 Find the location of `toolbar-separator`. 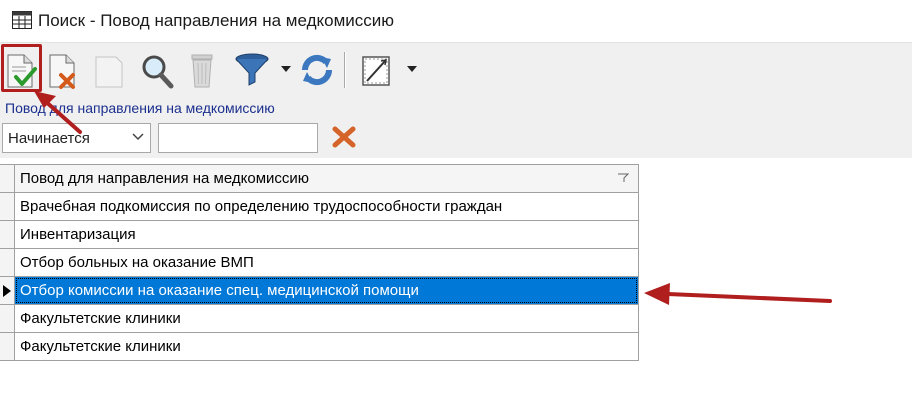

toolbar-separator is located at coordinates (345, 70).